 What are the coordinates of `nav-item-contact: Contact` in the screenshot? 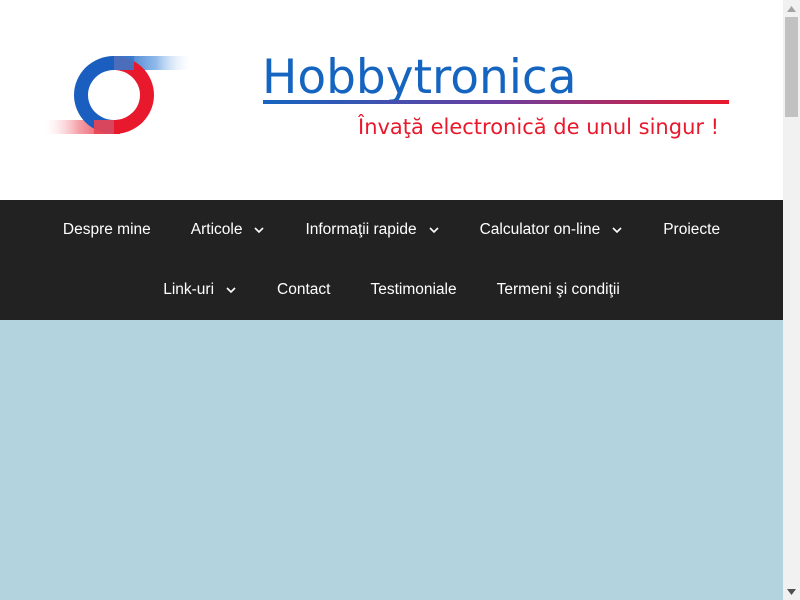 It's located at (303, 290).